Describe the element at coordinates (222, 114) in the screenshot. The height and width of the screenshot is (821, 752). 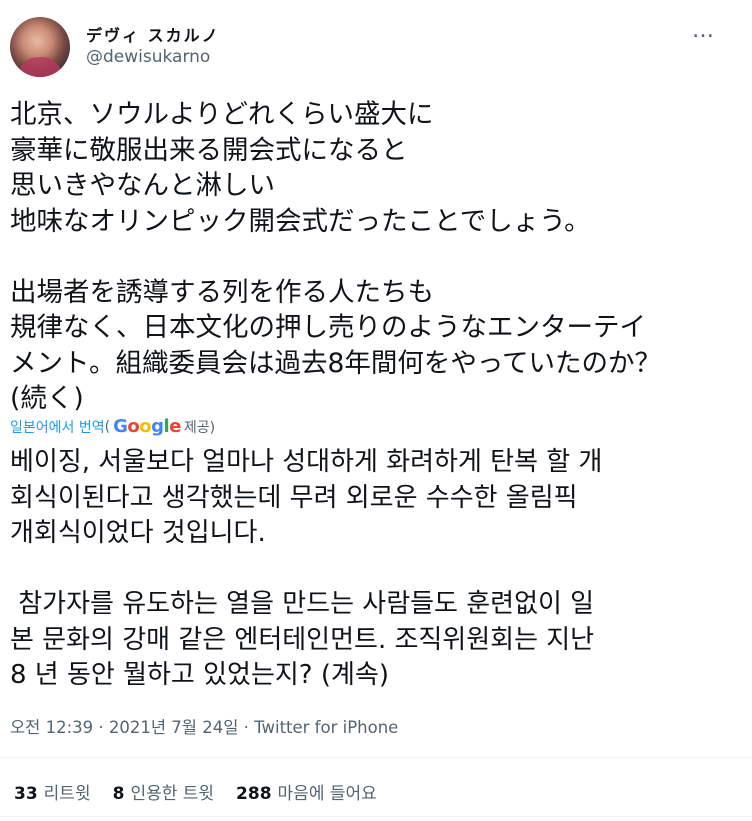
I see `tweet-line: 北京、ソウルよりどれくらい盛大に` at that location.